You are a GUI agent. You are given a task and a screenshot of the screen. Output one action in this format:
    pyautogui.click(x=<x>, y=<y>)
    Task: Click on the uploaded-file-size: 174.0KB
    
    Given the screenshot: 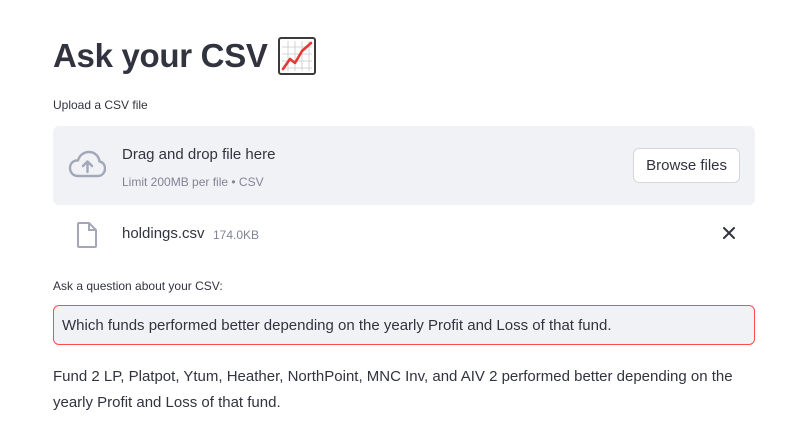 What is the action you would take?
    pyautogui.click(x=236, y=235)
    